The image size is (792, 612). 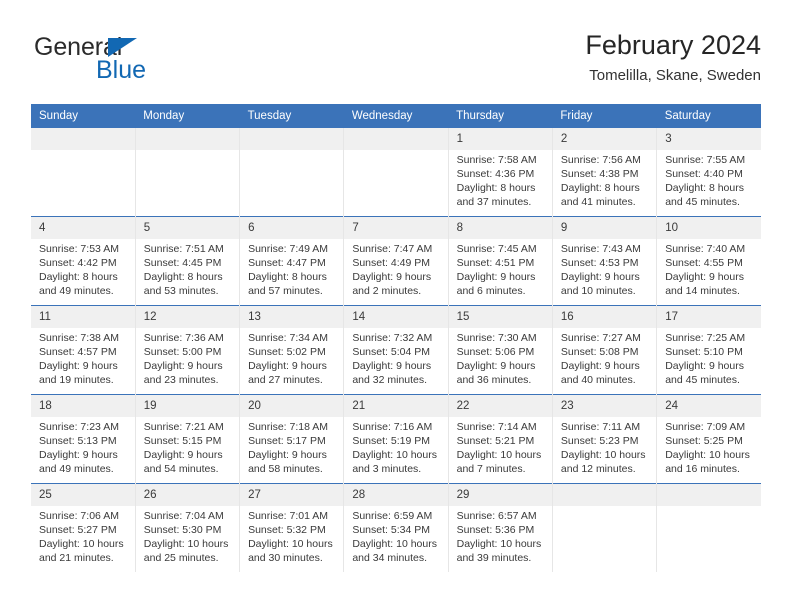 What do you see at coordinates (182, 441) in the screenshot?
I see `sunset-text: Sunset: 5:15 PM` at bounding box center [182, 441].